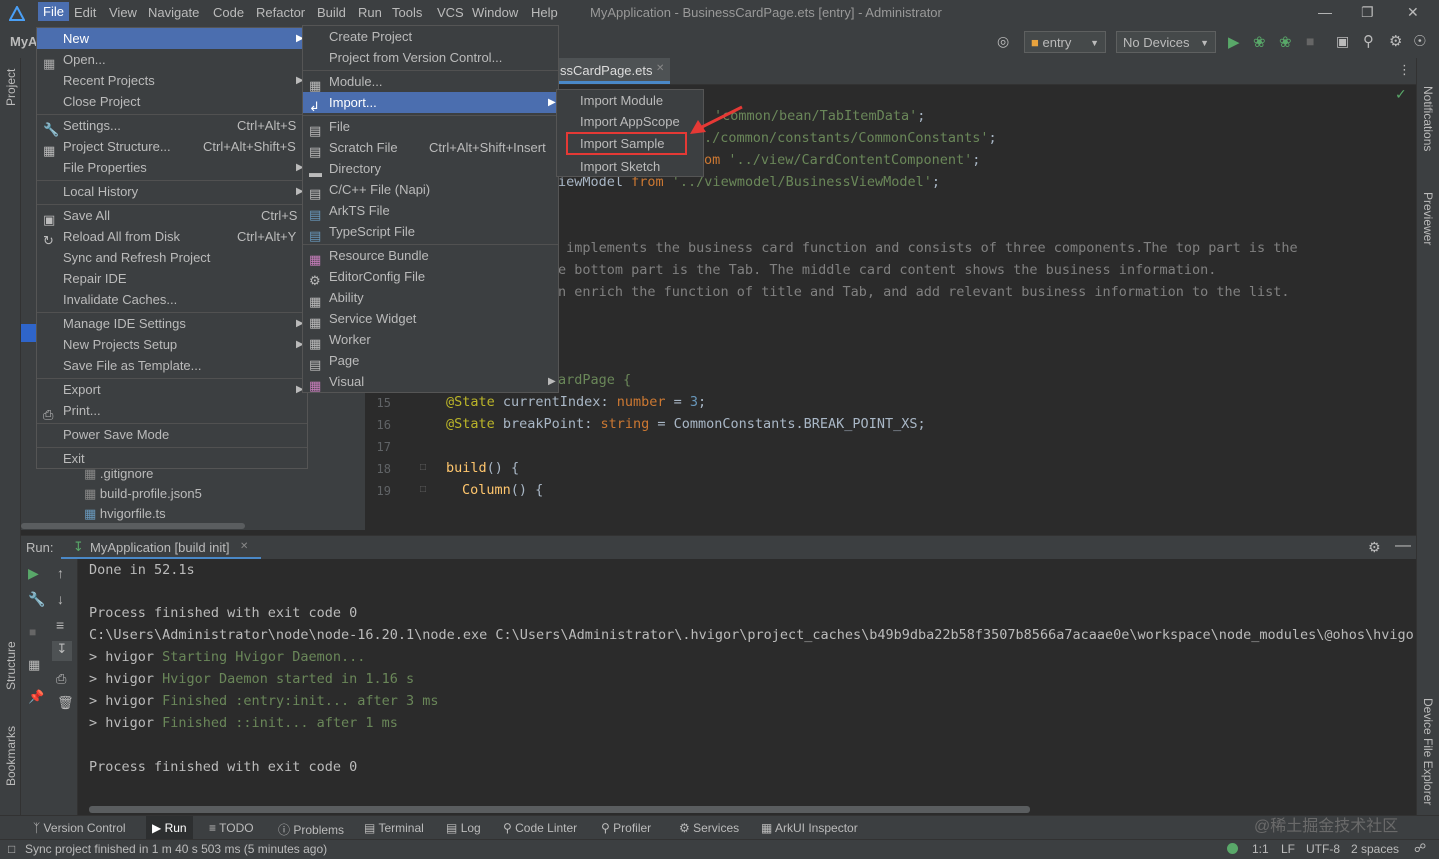  What do you see at coordinates (407, 12) in the screenshot?
I see `menu-tools: Tools` at bounding box center [407, 12].